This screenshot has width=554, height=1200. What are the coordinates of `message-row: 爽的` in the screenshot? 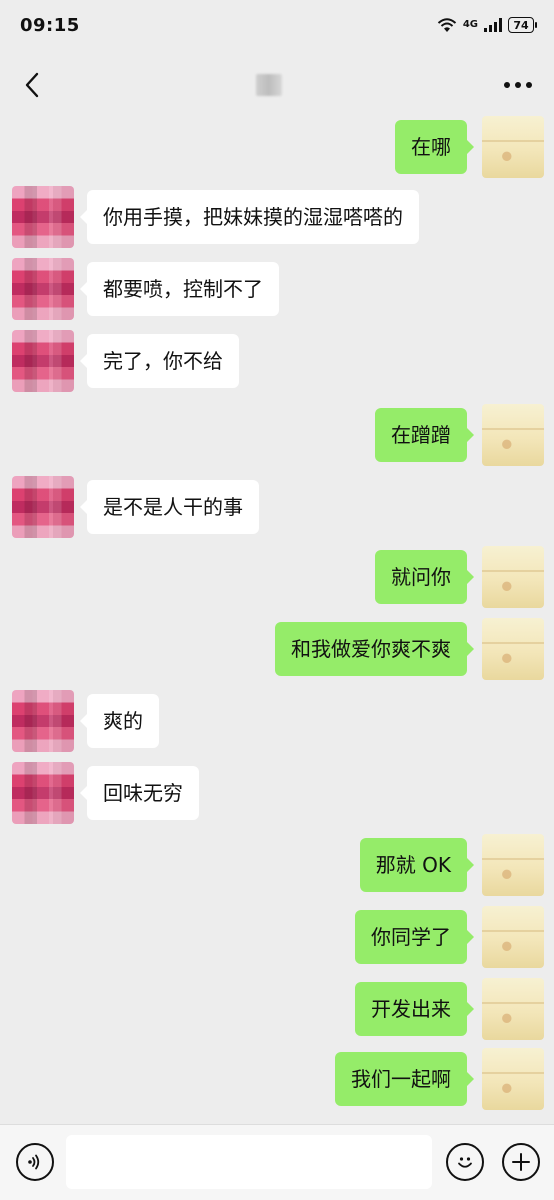 It's located at (277, 721).